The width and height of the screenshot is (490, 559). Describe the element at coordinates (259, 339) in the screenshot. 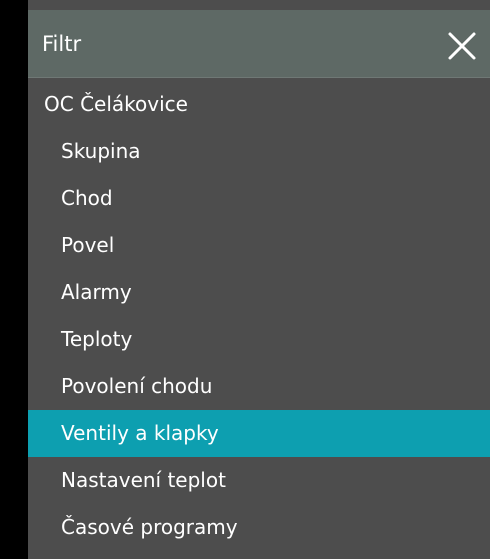

I see `menu-item-teploty: Teploty` at that location.